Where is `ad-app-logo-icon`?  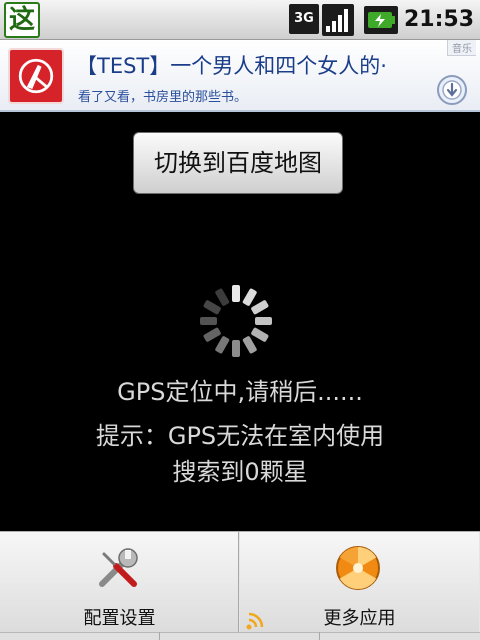 ad-app-logo-icon is located at coordinates (36, 76).